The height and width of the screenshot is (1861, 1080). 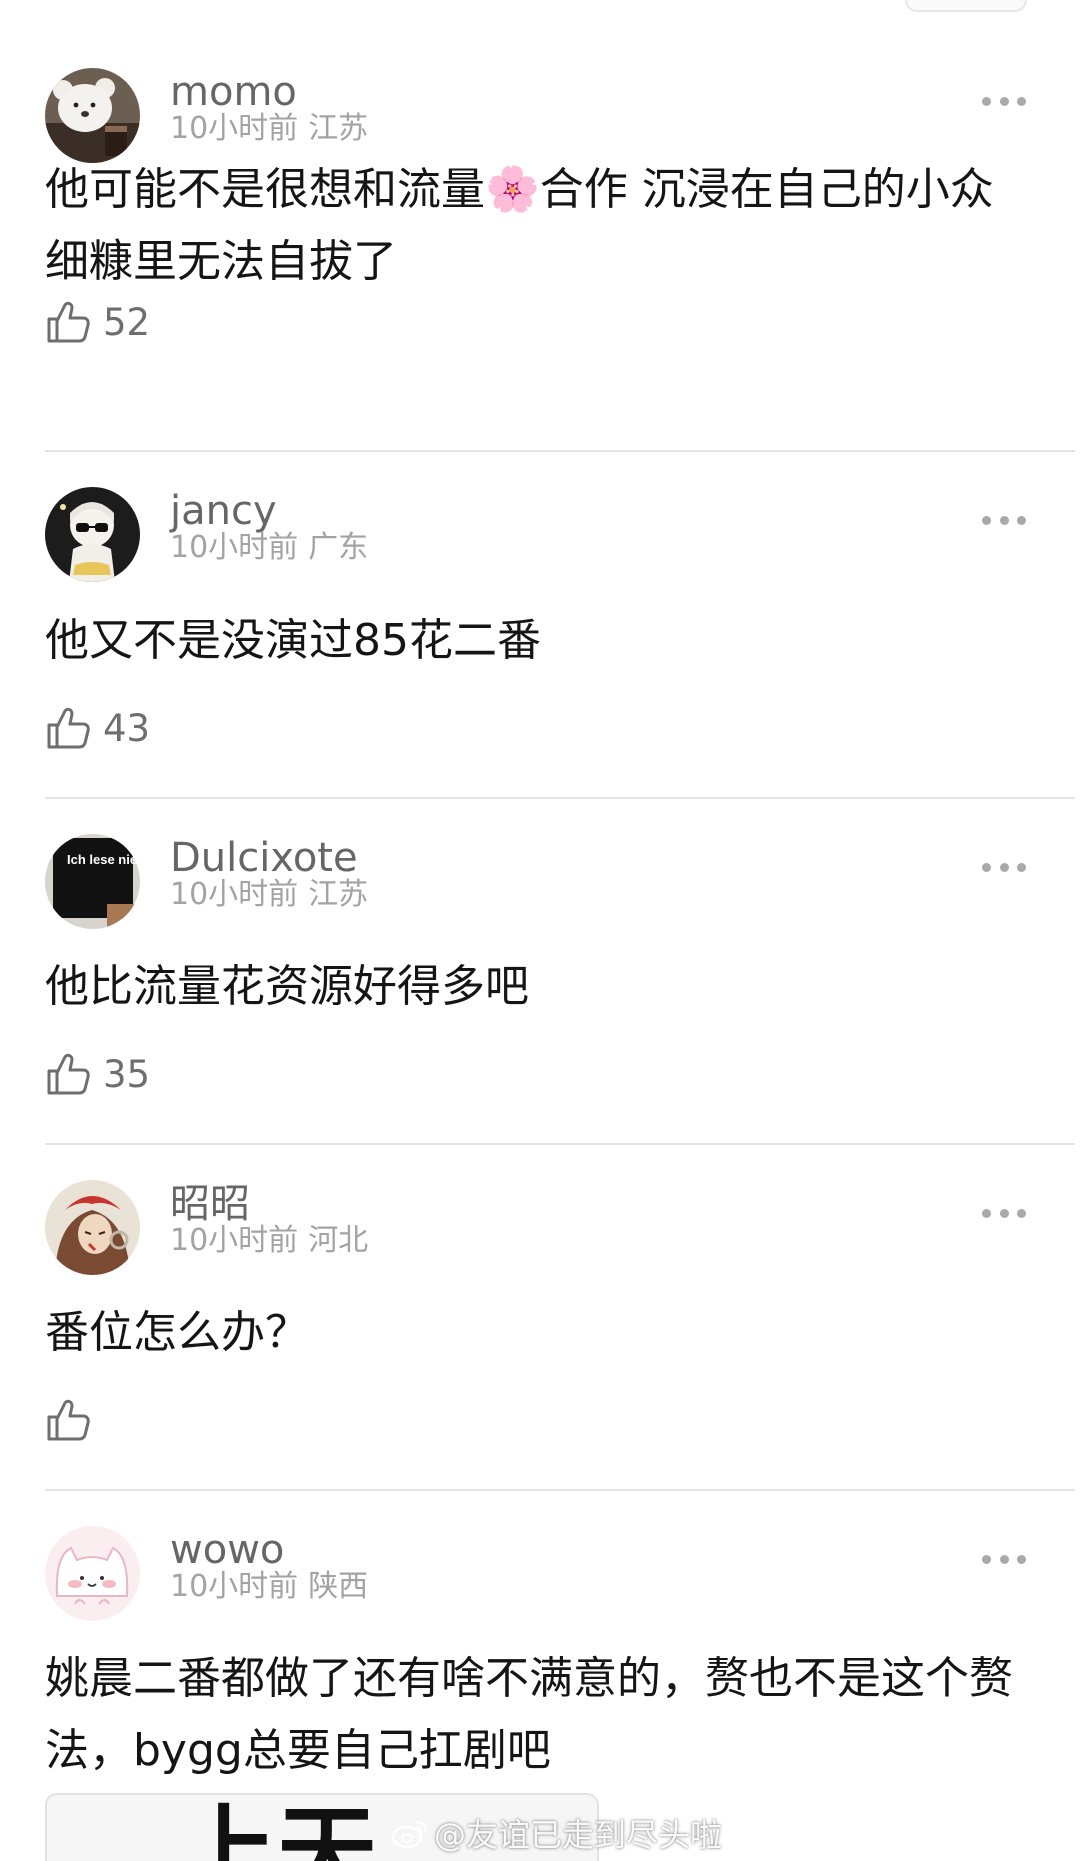 What do you see at coordinates (519, 225) in the screenshot?
I see `comment-text: 他可能不是很想和流量🌸合作 沉浸在自己的小众细糠里无法自拔了` at bounding box center [519, 225].